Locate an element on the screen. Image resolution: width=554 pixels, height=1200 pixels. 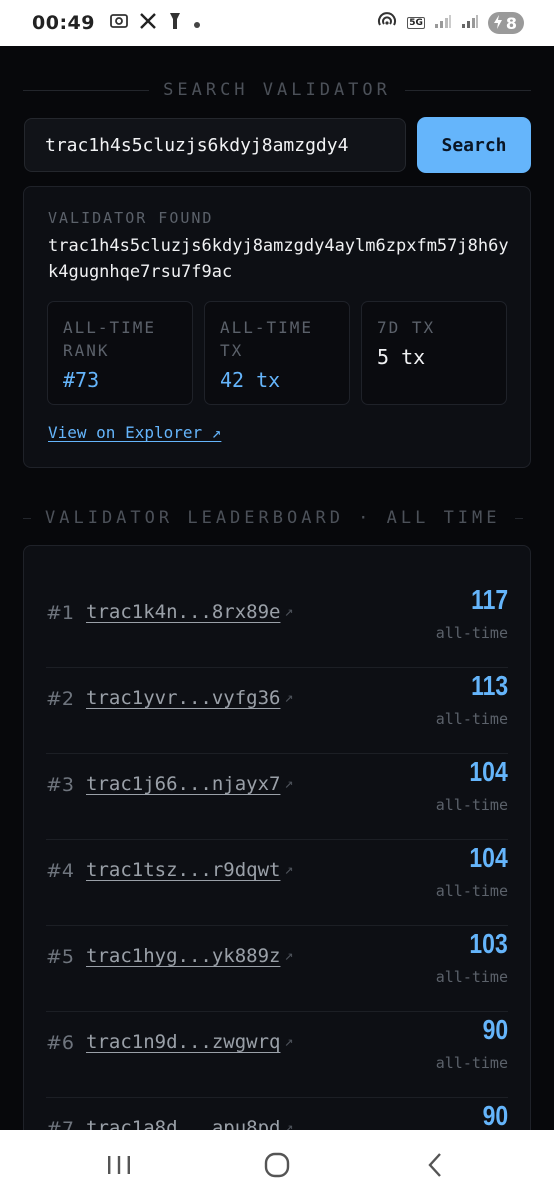
leaderboard-row: #5 trac1hyg...yk889z ↗ 103 all-time is located at coordinates (277, 969).